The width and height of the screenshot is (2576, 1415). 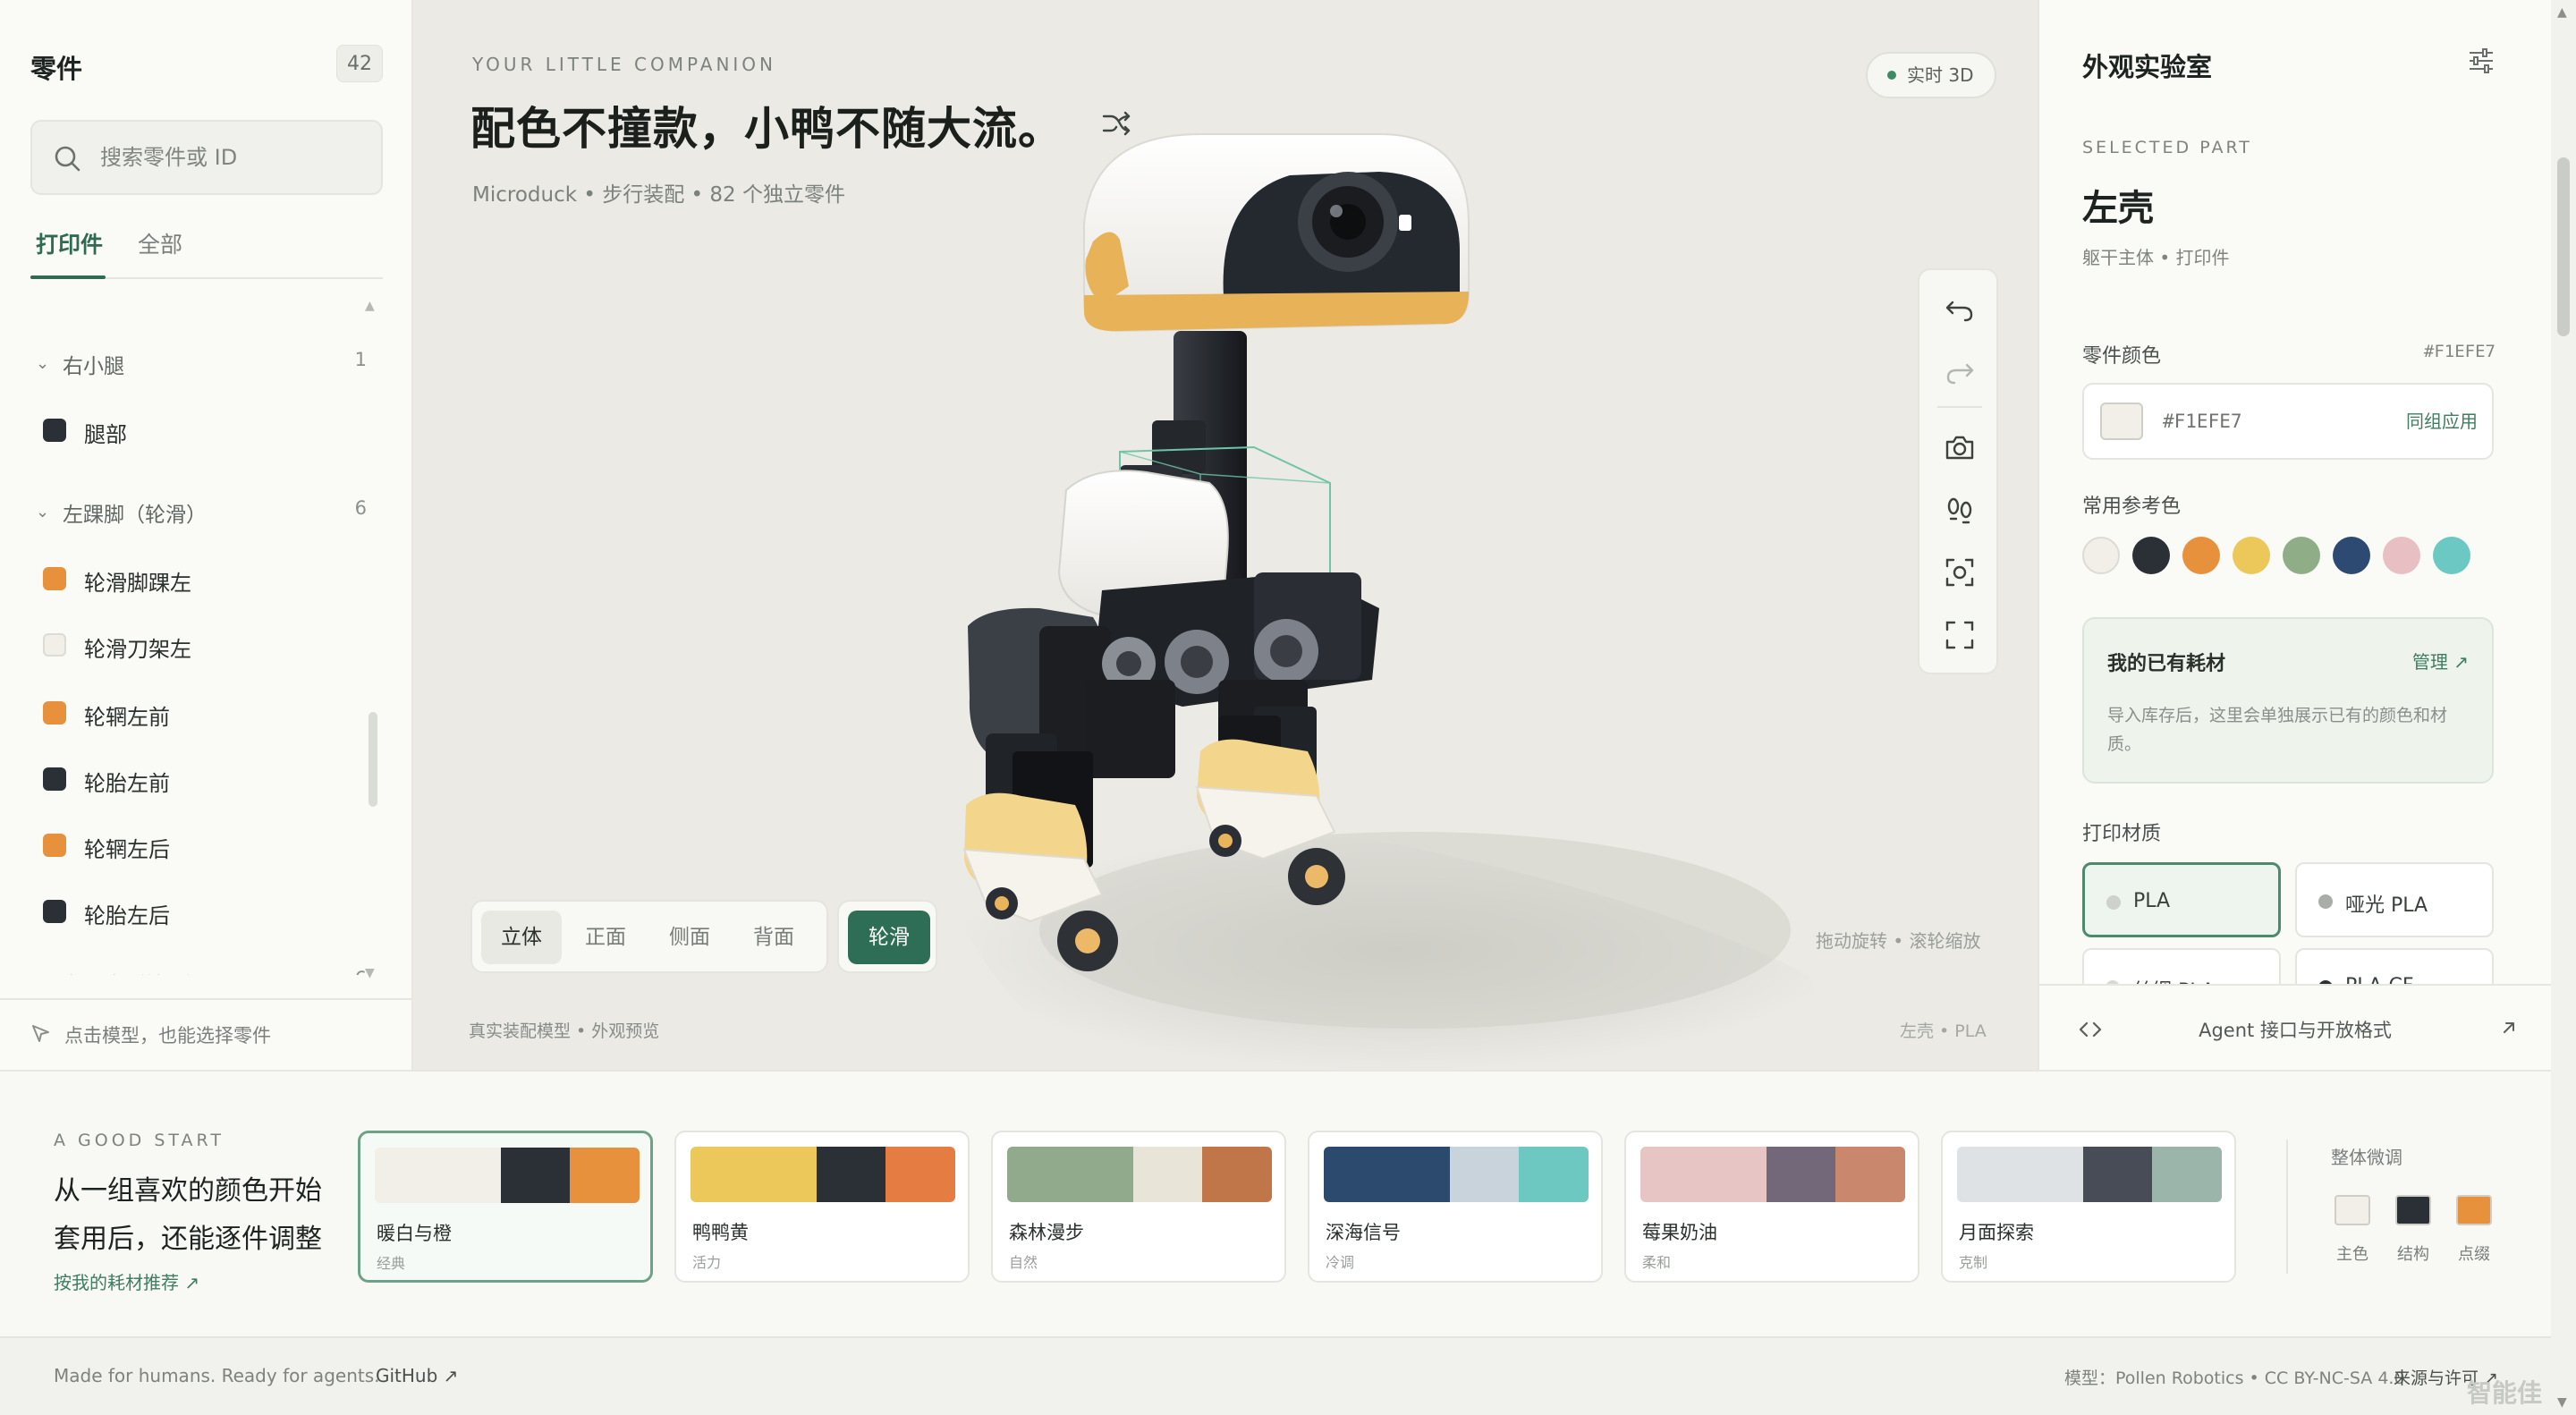 I want to click on group-right-shin: ⌄ 右小腿 1, so click(x=206, y=363).